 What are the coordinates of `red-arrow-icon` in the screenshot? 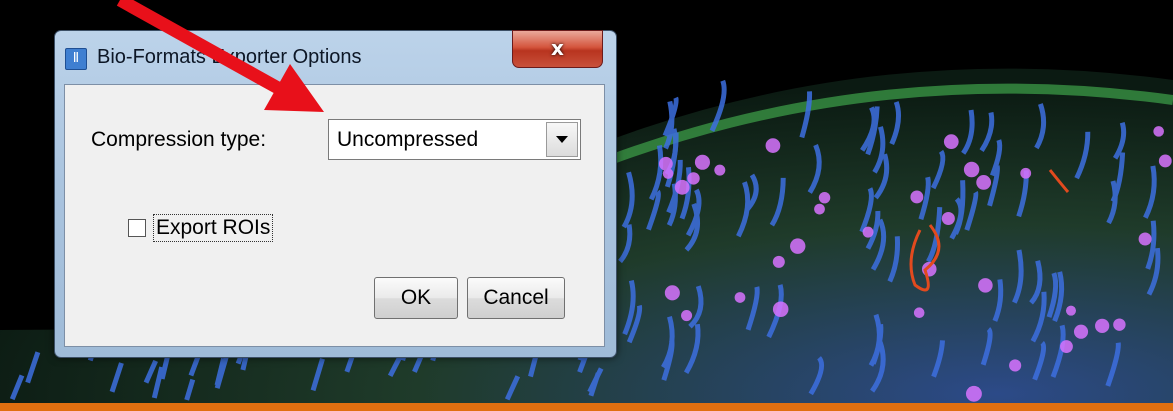 It's located at (220, 56).